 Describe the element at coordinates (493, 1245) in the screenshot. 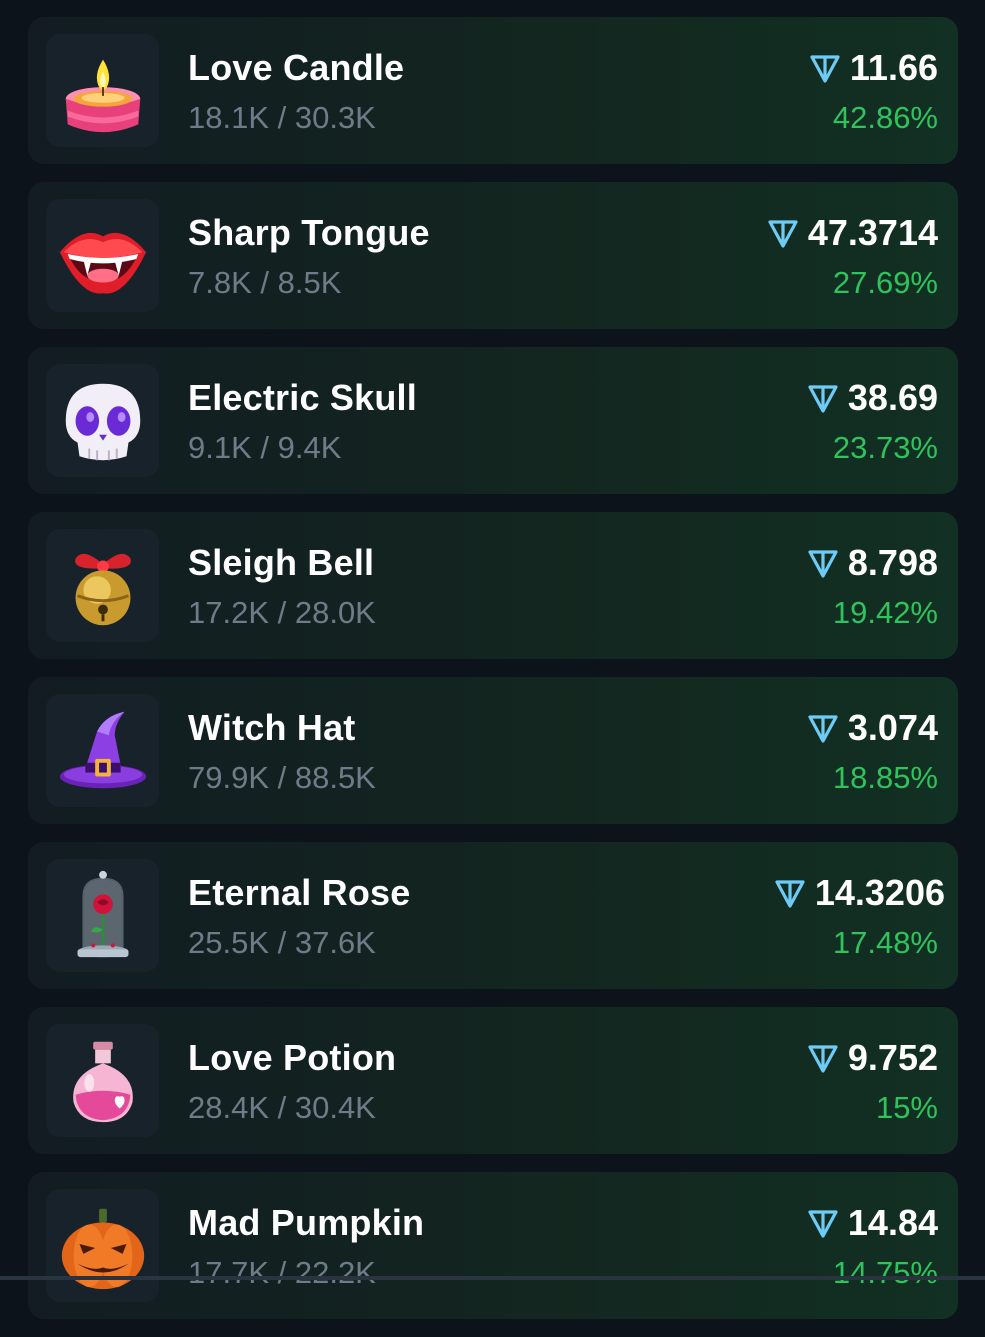

I see `gift-row-mad-pumpkin: Mad Pumpkin 17.7K / 22.2K 14.84 14.75%` at that location.